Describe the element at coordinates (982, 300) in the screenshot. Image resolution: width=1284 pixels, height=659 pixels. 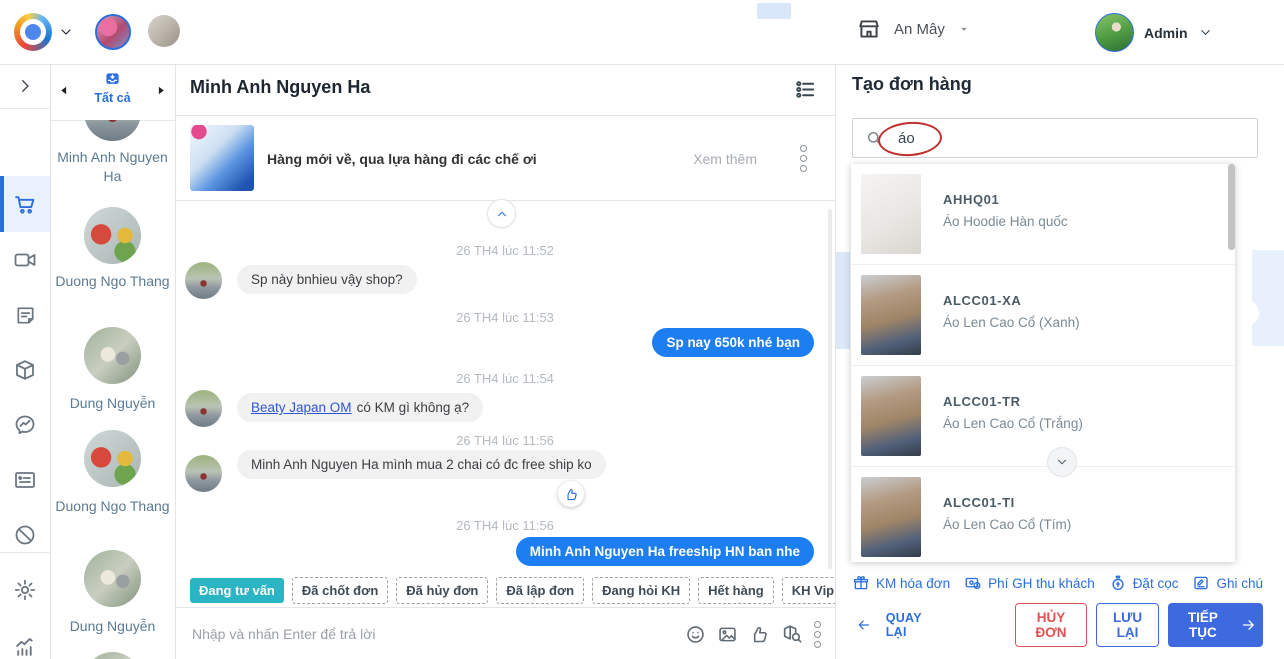
I see `product-code: ALCC01-XA` at that location.